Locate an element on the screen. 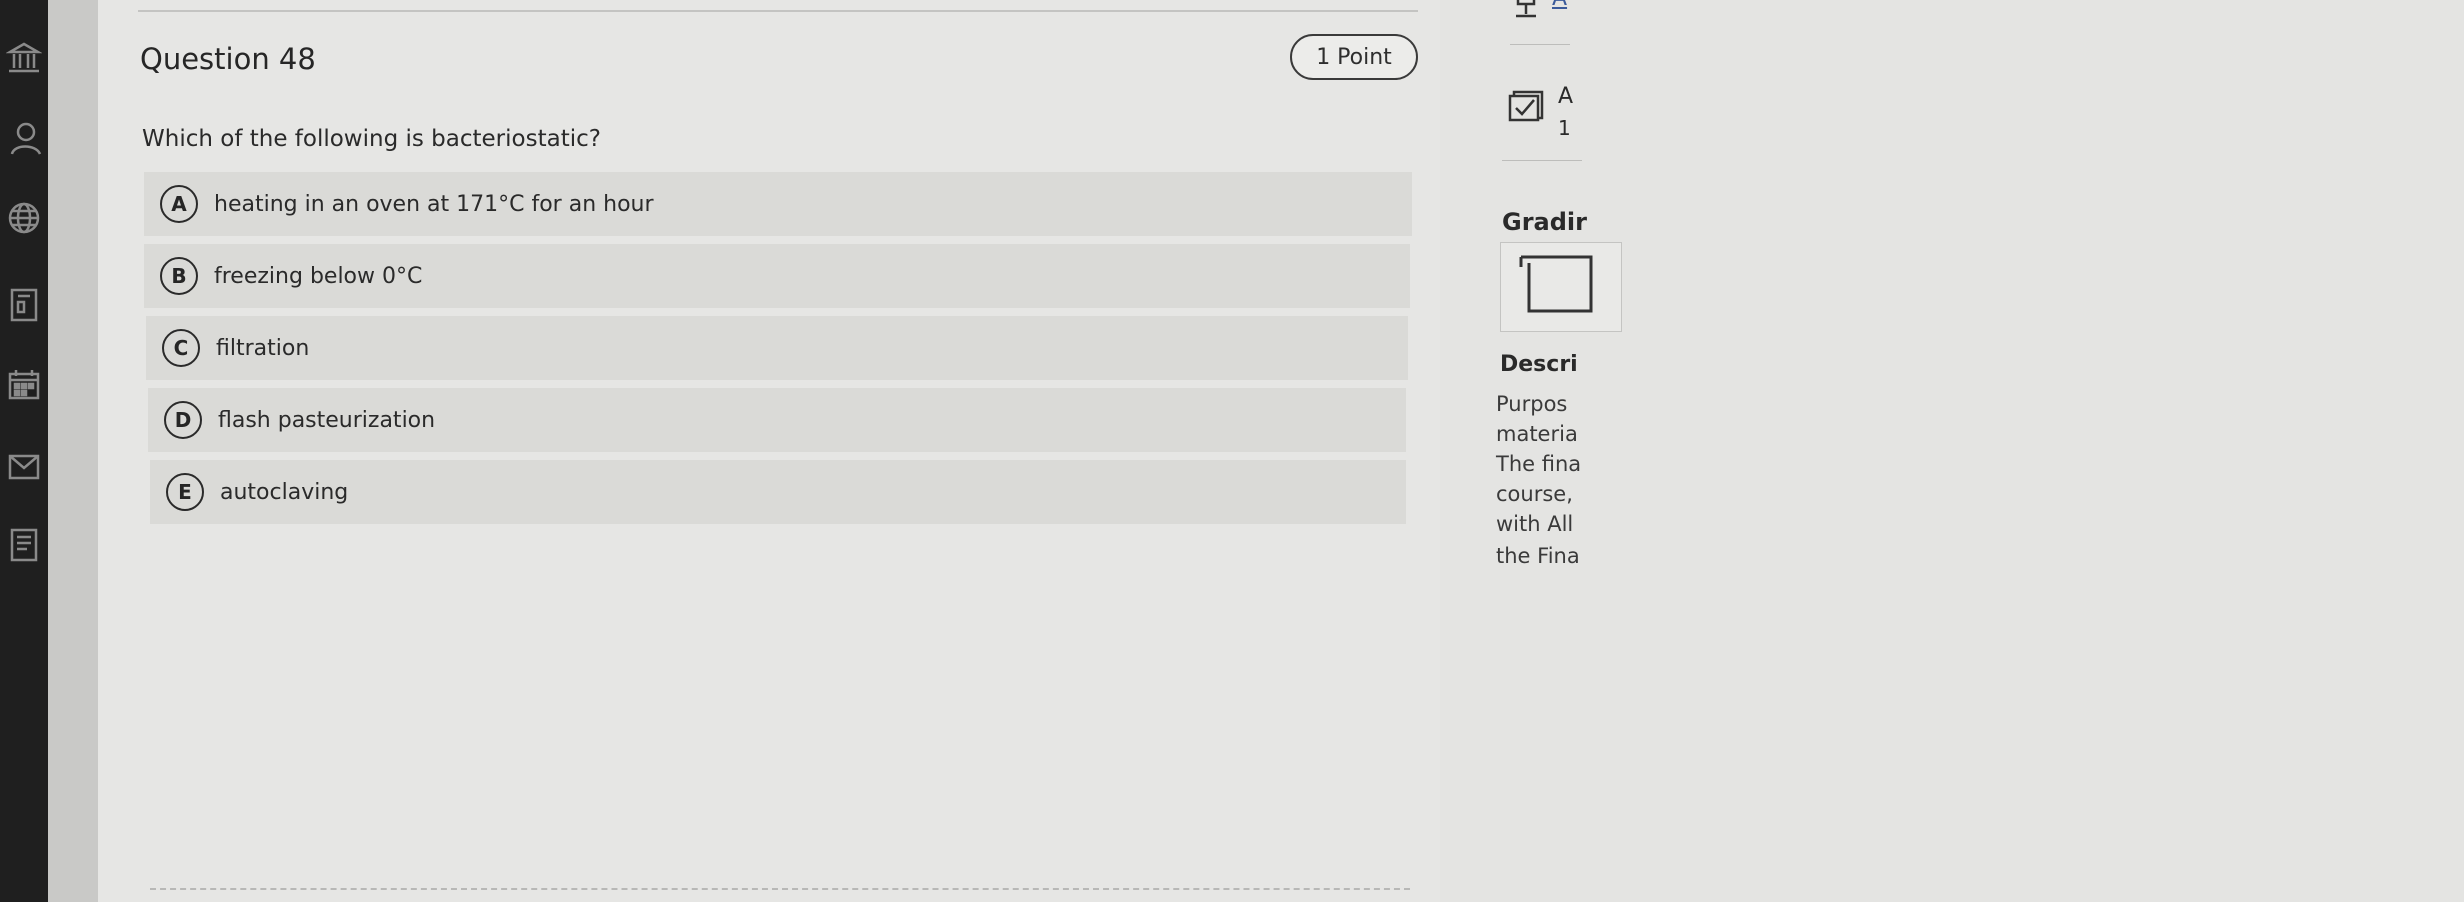 This screenshot has height=902, width=2464. choice-text: freezing below 0°C is located at coordinates (318, 276).